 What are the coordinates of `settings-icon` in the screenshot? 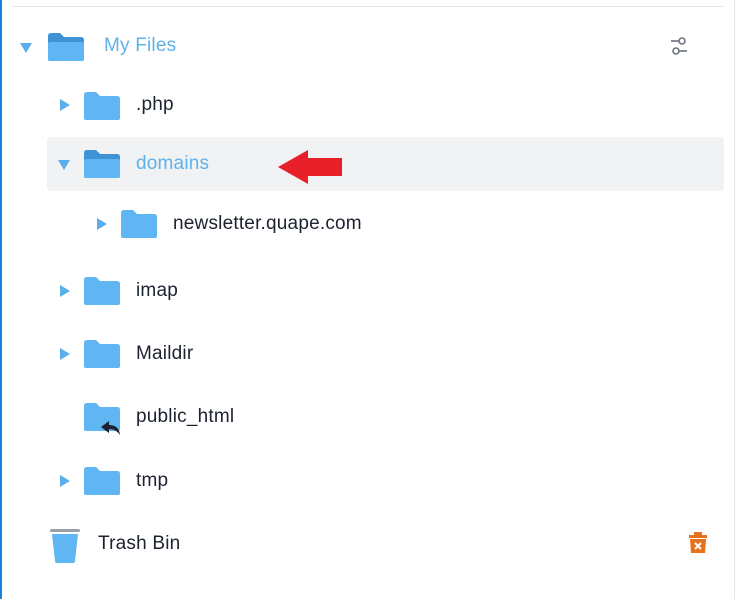 It's located at (679, 46).